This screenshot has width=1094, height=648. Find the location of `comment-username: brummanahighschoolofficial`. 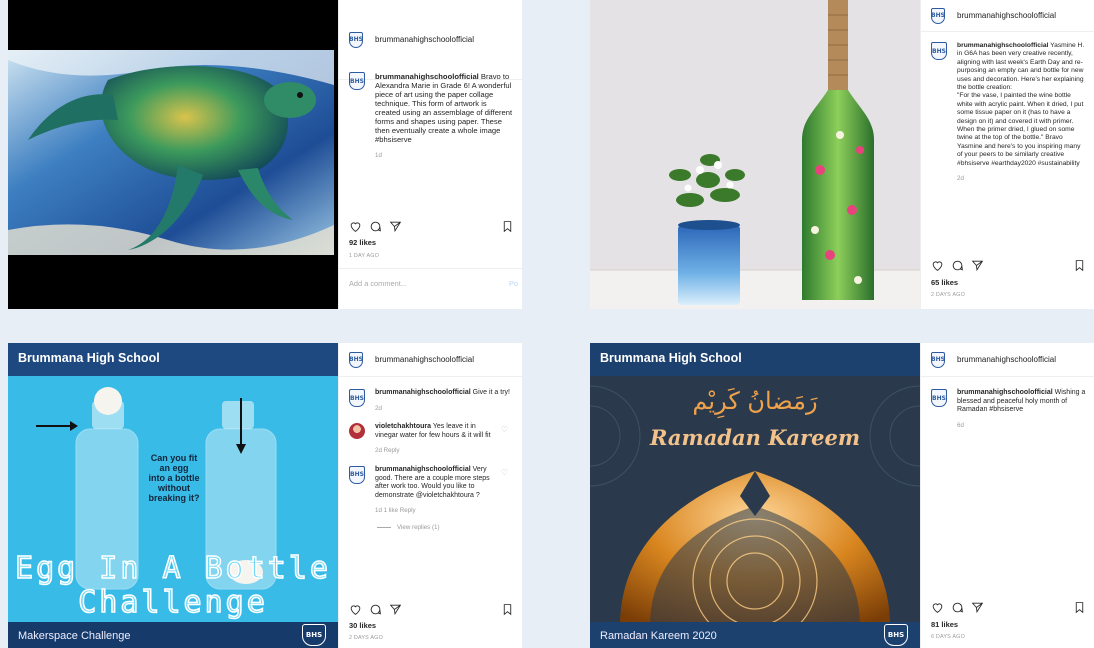

comment-username: brummanahighschoolofficial is located at coordinates (423, 469).